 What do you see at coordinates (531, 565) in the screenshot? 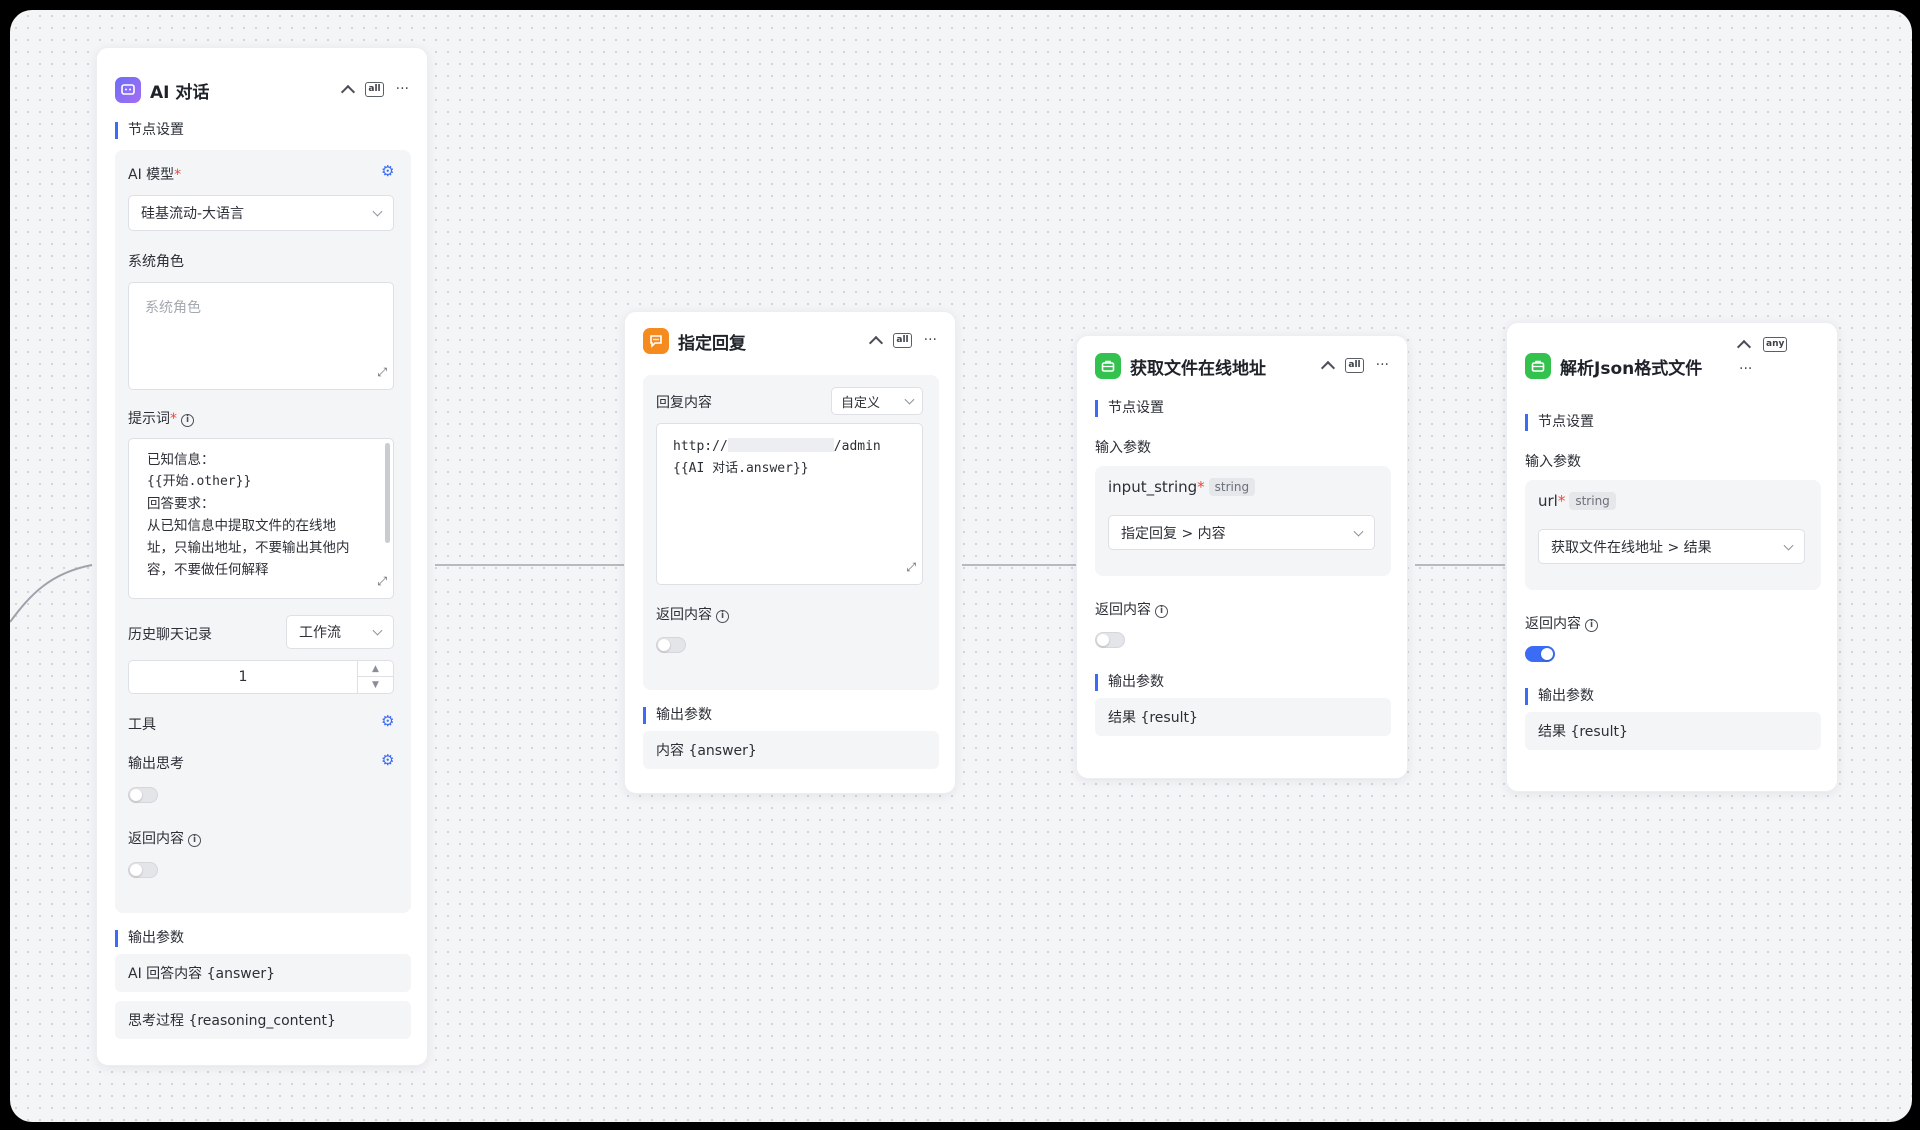
I see `edge-ai-to-reply` at bounding box center [531, 565].